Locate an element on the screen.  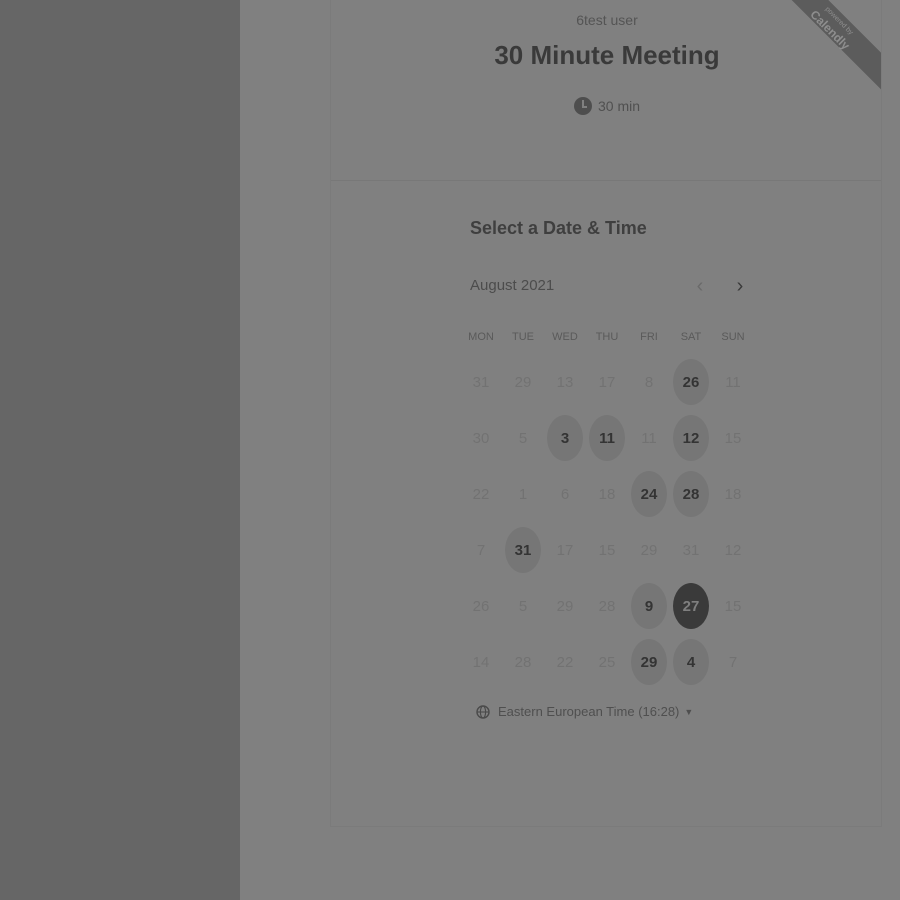
next-month-button: › is located at coordinates (740, 286).